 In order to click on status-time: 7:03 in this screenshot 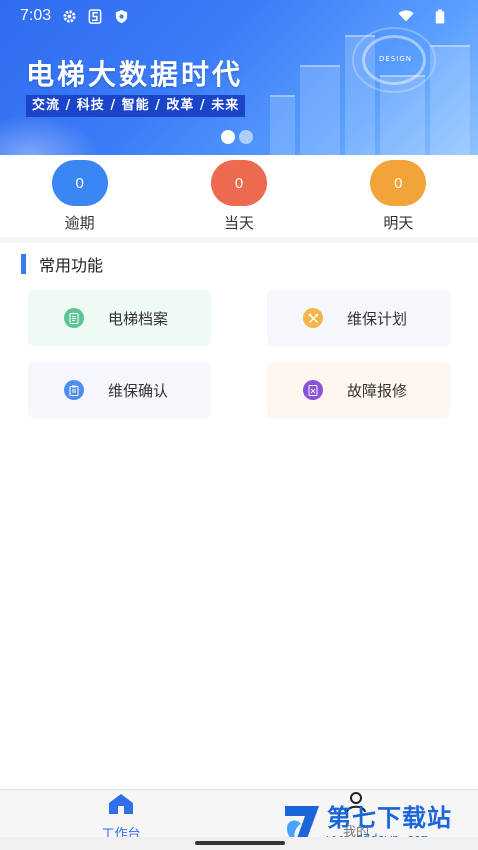, I will do `click(36, 15)`.